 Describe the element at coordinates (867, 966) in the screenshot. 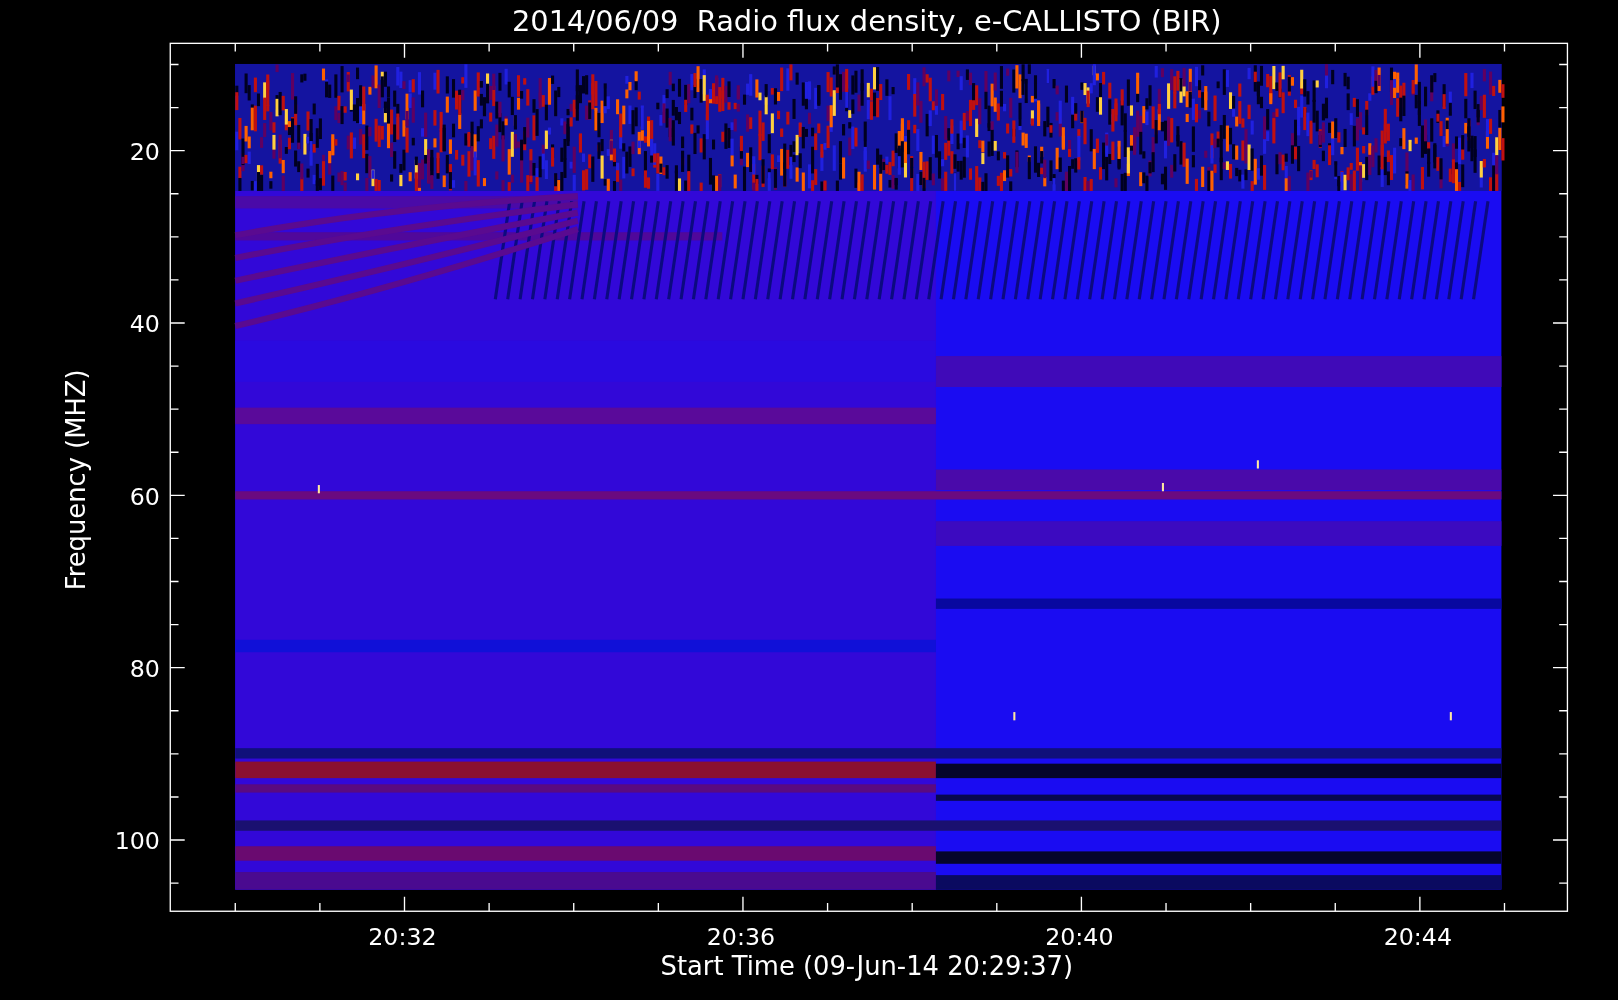

I see `axis-label: Start Time (09-Jun-14 20:29:37)` at that location.